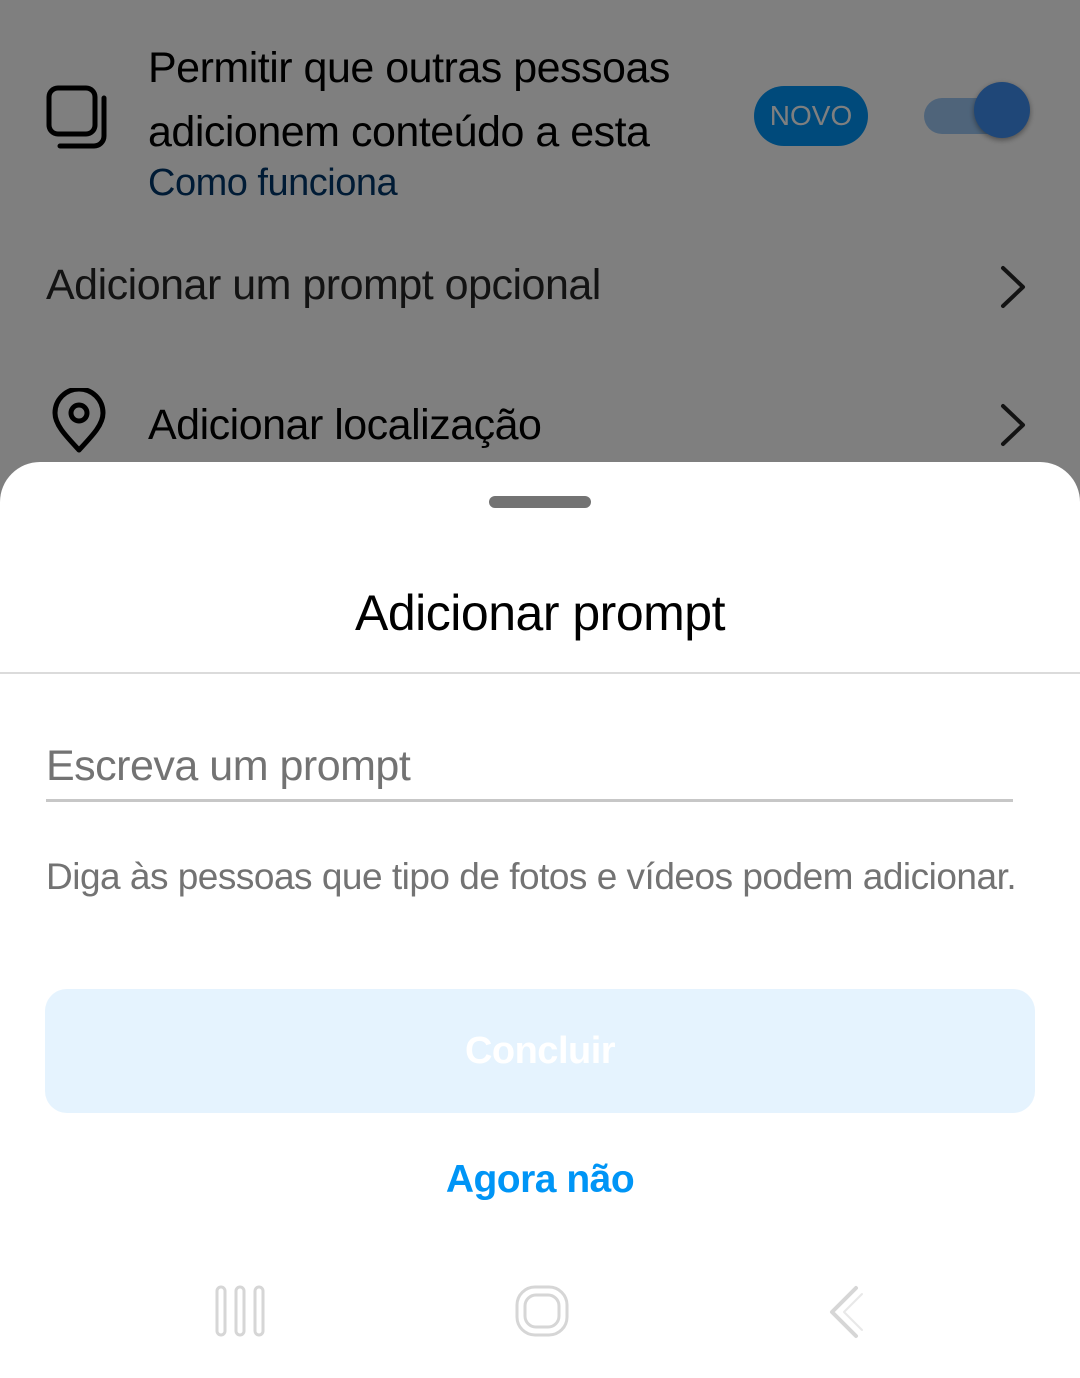  I want to click on system-navigation-bar, so click(540, 1320).